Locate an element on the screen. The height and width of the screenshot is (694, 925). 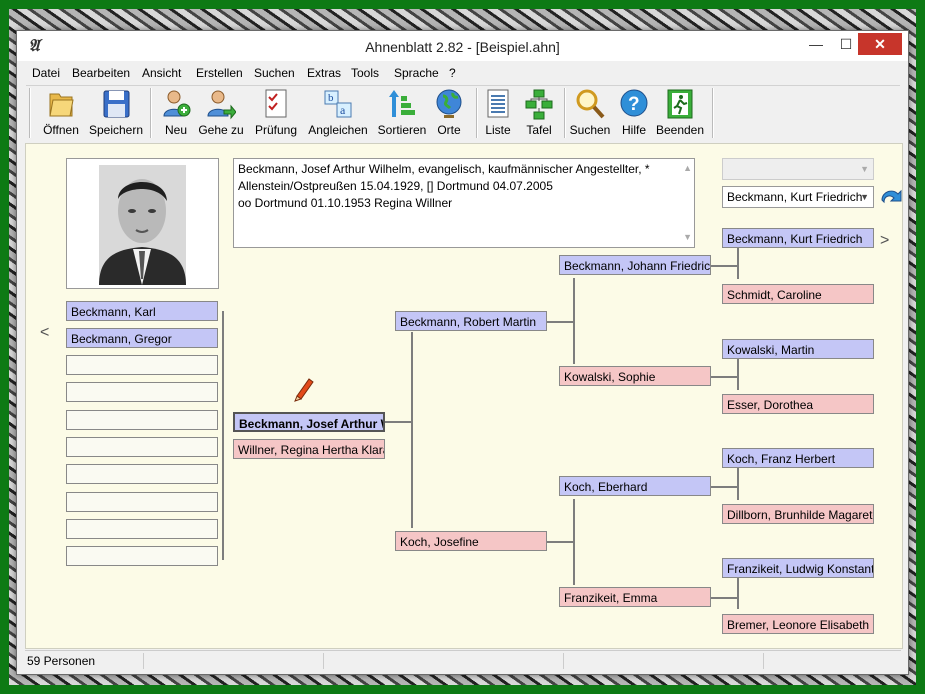
status-bar: 59 Personen is located at coordinates (463, 660).